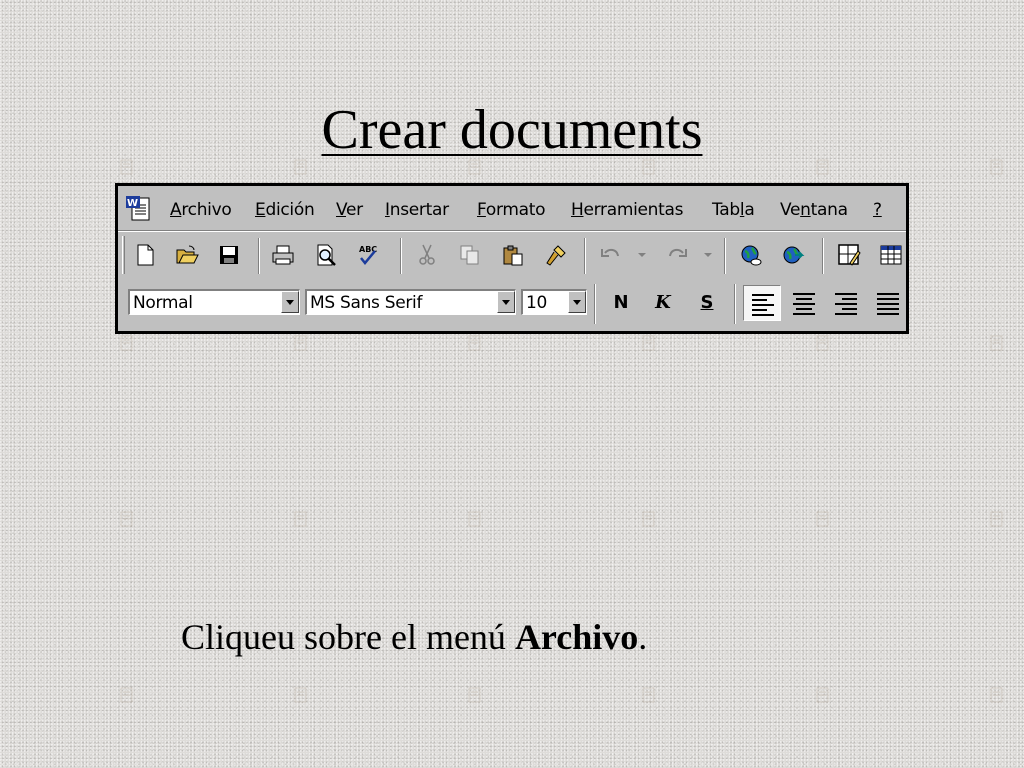 The height and width of the screenshot is (768, 1024). Describe the element at coordinates (846, 303) in the screenshot. I see `align-right-button` at that location.